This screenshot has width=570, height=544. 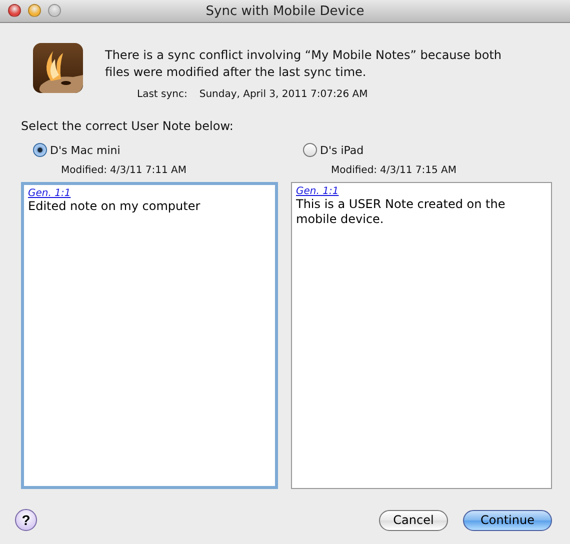 What do you see at coordinates (54, 10) in the screenshot?
I see `zoom-icon` at bounding box center [54, 10].